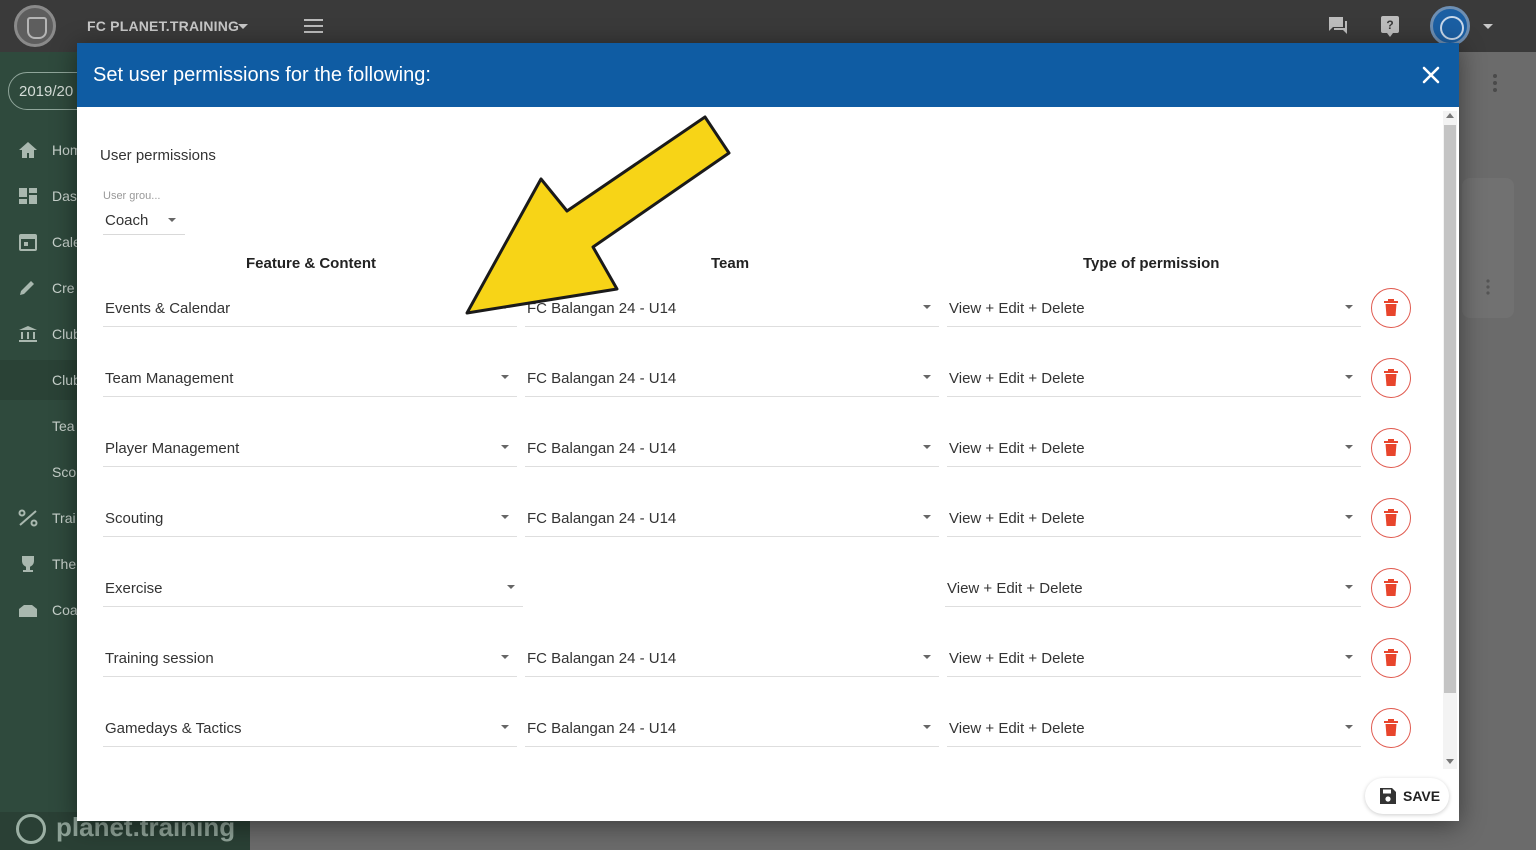  I want to click on scrollbar-thumb, so click(1450, 409).